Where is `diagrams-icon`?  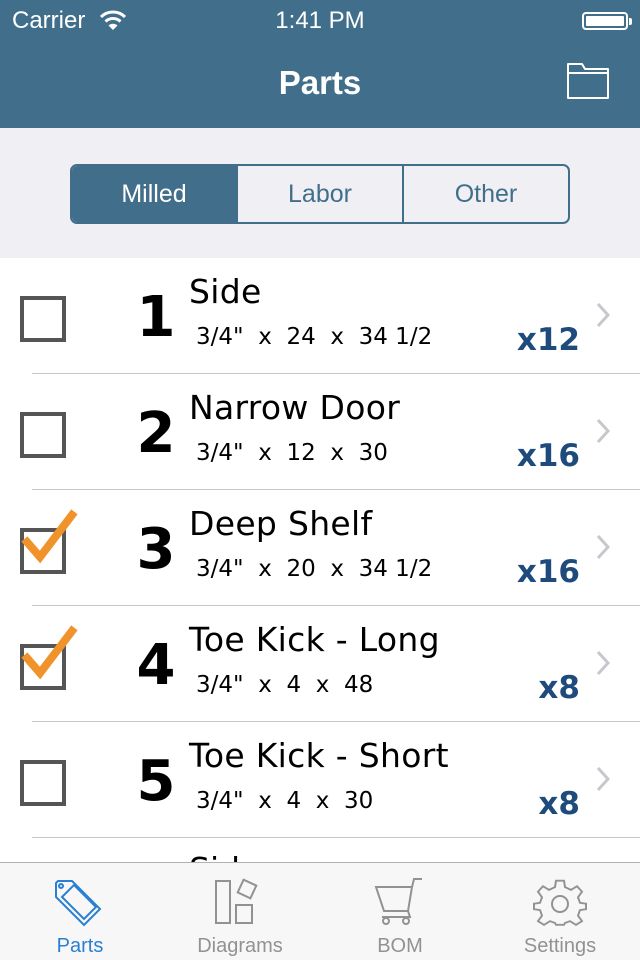 diagrams-icon is located at coordinates (236, 901).